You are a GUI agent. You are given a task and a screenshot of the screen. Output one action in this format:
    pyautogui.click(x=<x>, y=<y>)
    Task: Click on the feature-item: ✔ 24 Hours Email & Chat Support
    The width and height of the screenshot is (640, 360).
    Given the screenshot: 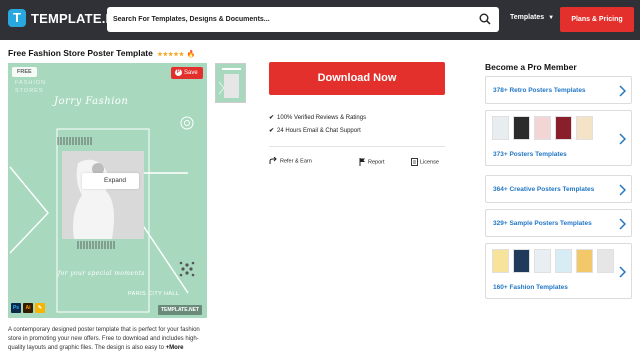 What is the action you would take?
    pyautogui.click(x=317, y=130)
    